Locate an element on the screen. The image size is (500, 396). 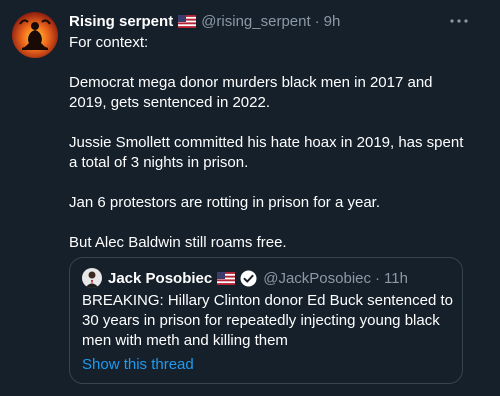
quoted-avatar is located at coordinates (92, 278).